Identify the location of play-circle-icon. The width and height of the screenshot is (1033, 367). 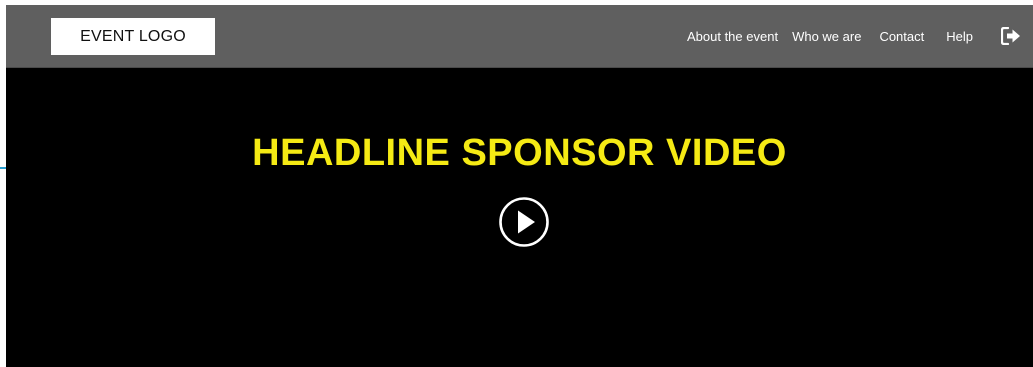
(524, 222).